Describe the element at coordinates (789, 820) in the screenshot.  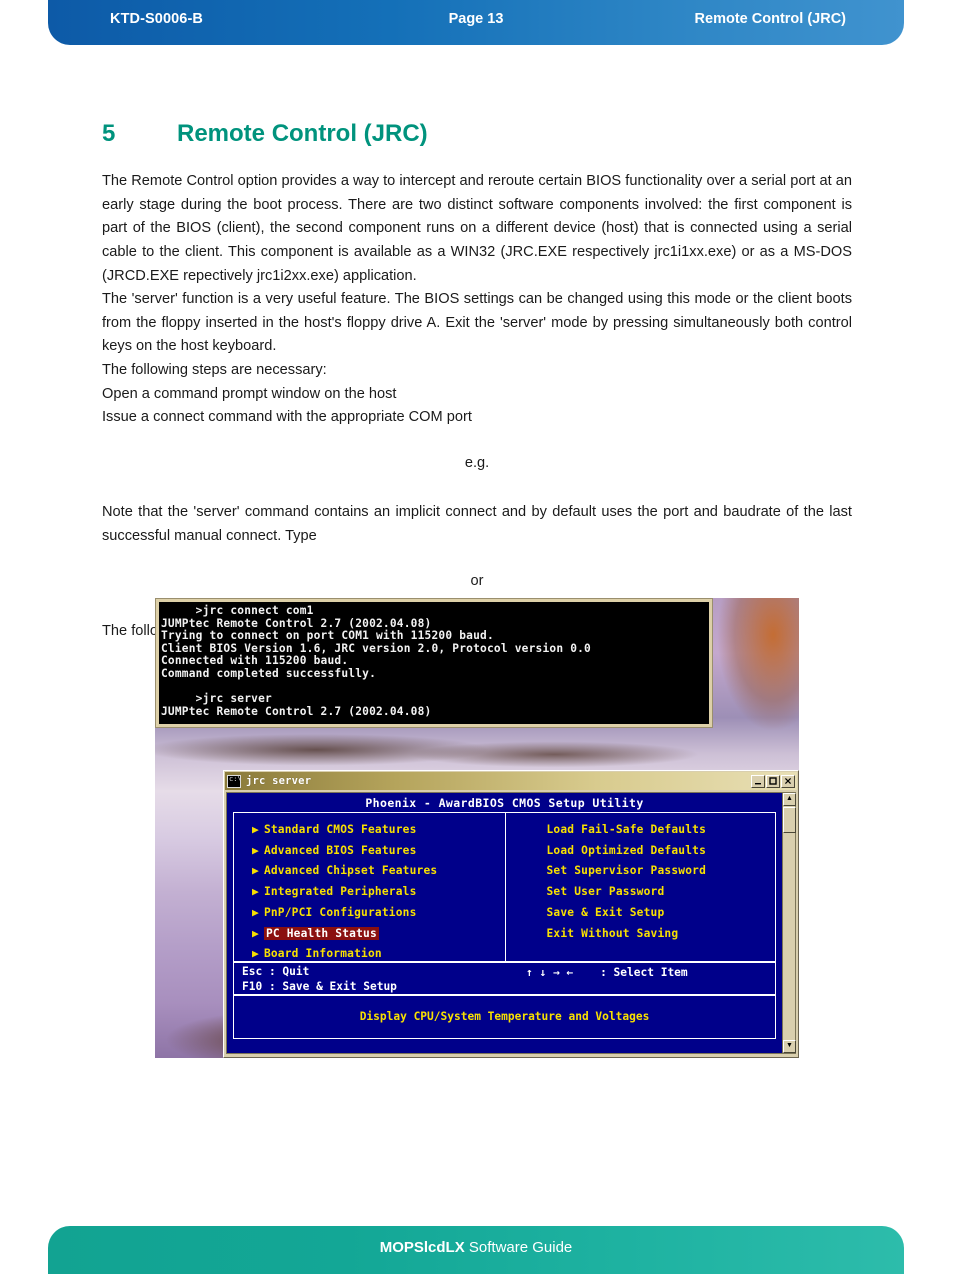
I see `scrollbar-thumb` at that location.